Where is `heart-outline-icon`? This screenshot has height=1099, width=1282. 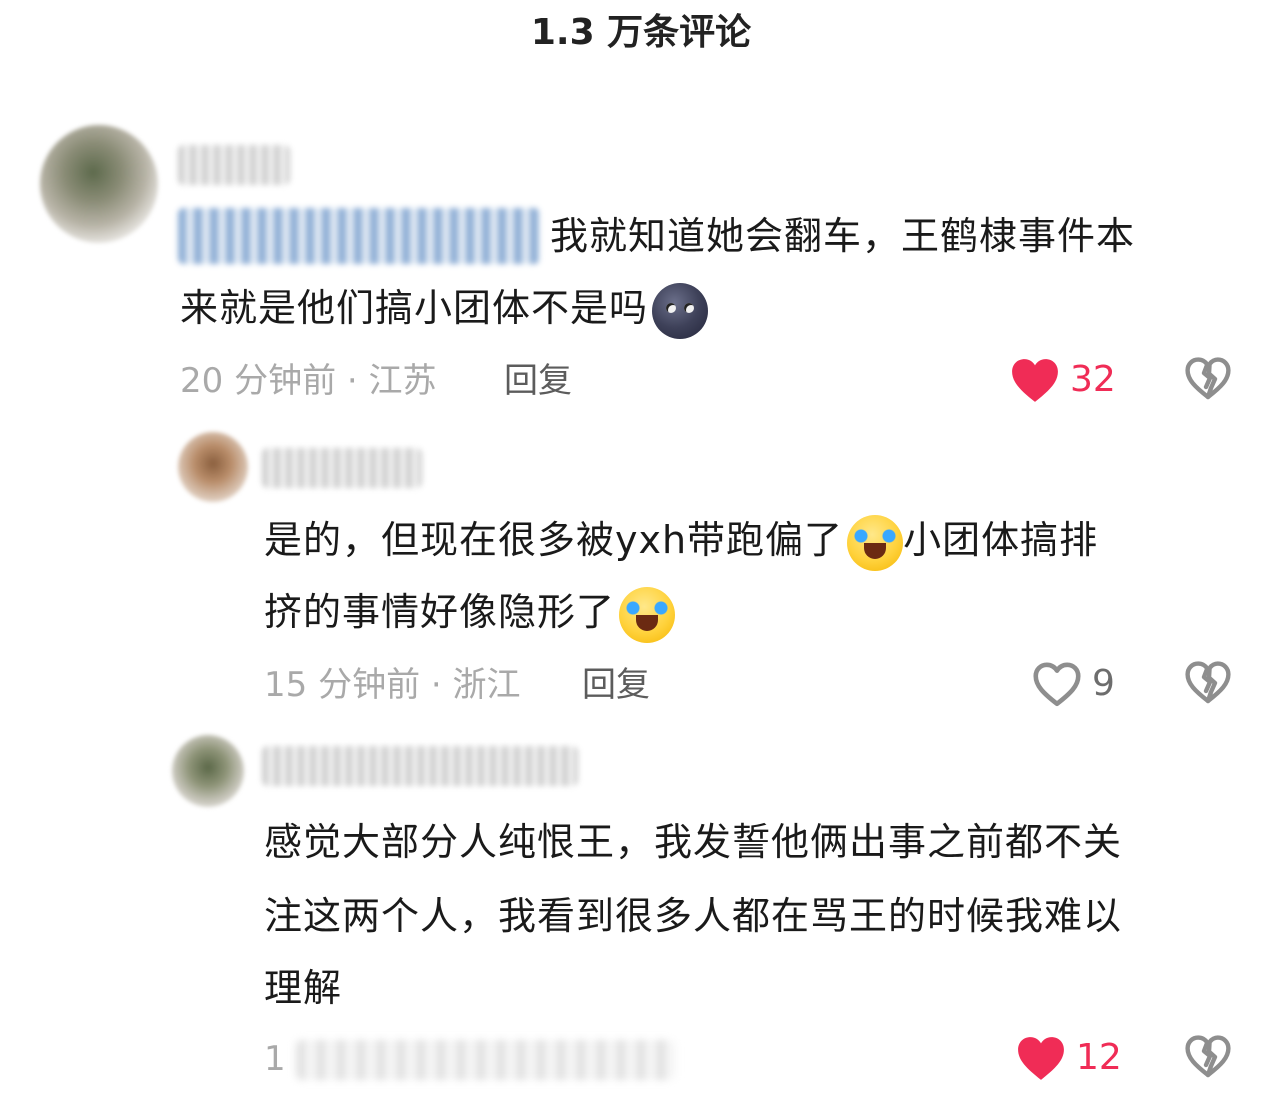
heart-outline-icon is located at coordinates (1057, 684).